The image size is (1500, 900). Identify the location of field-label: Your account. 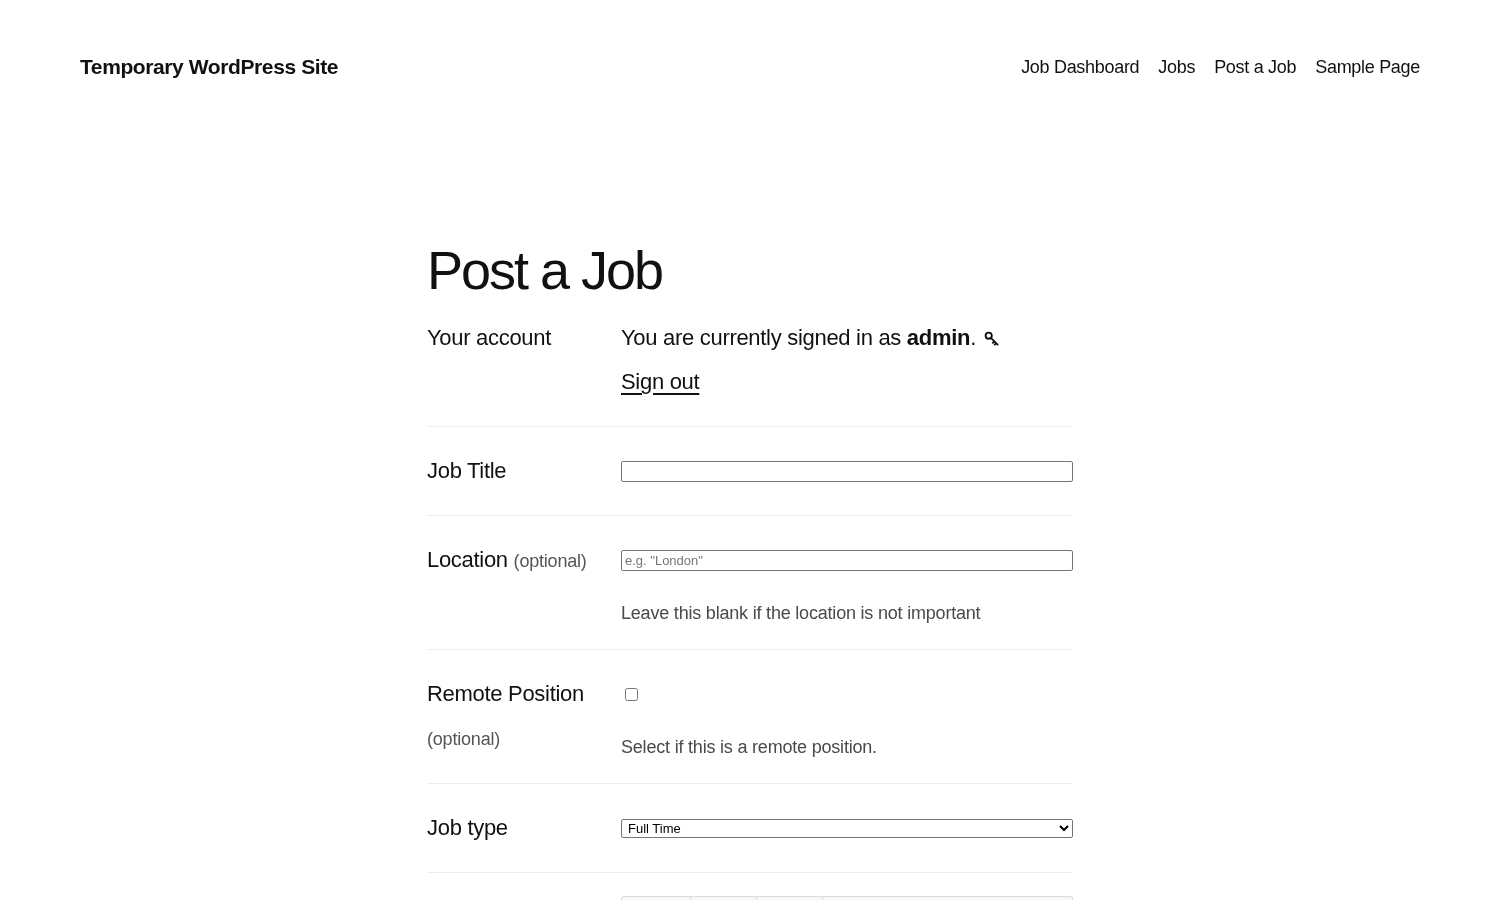
(489, 337).